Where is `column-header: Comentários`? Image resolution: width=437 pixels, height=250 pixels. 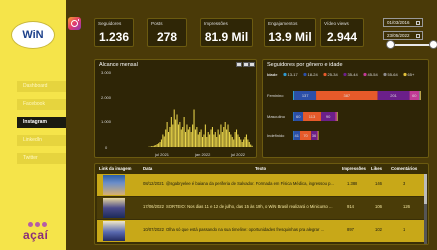 column-header: Comentários is located at coordinates (404, 168).